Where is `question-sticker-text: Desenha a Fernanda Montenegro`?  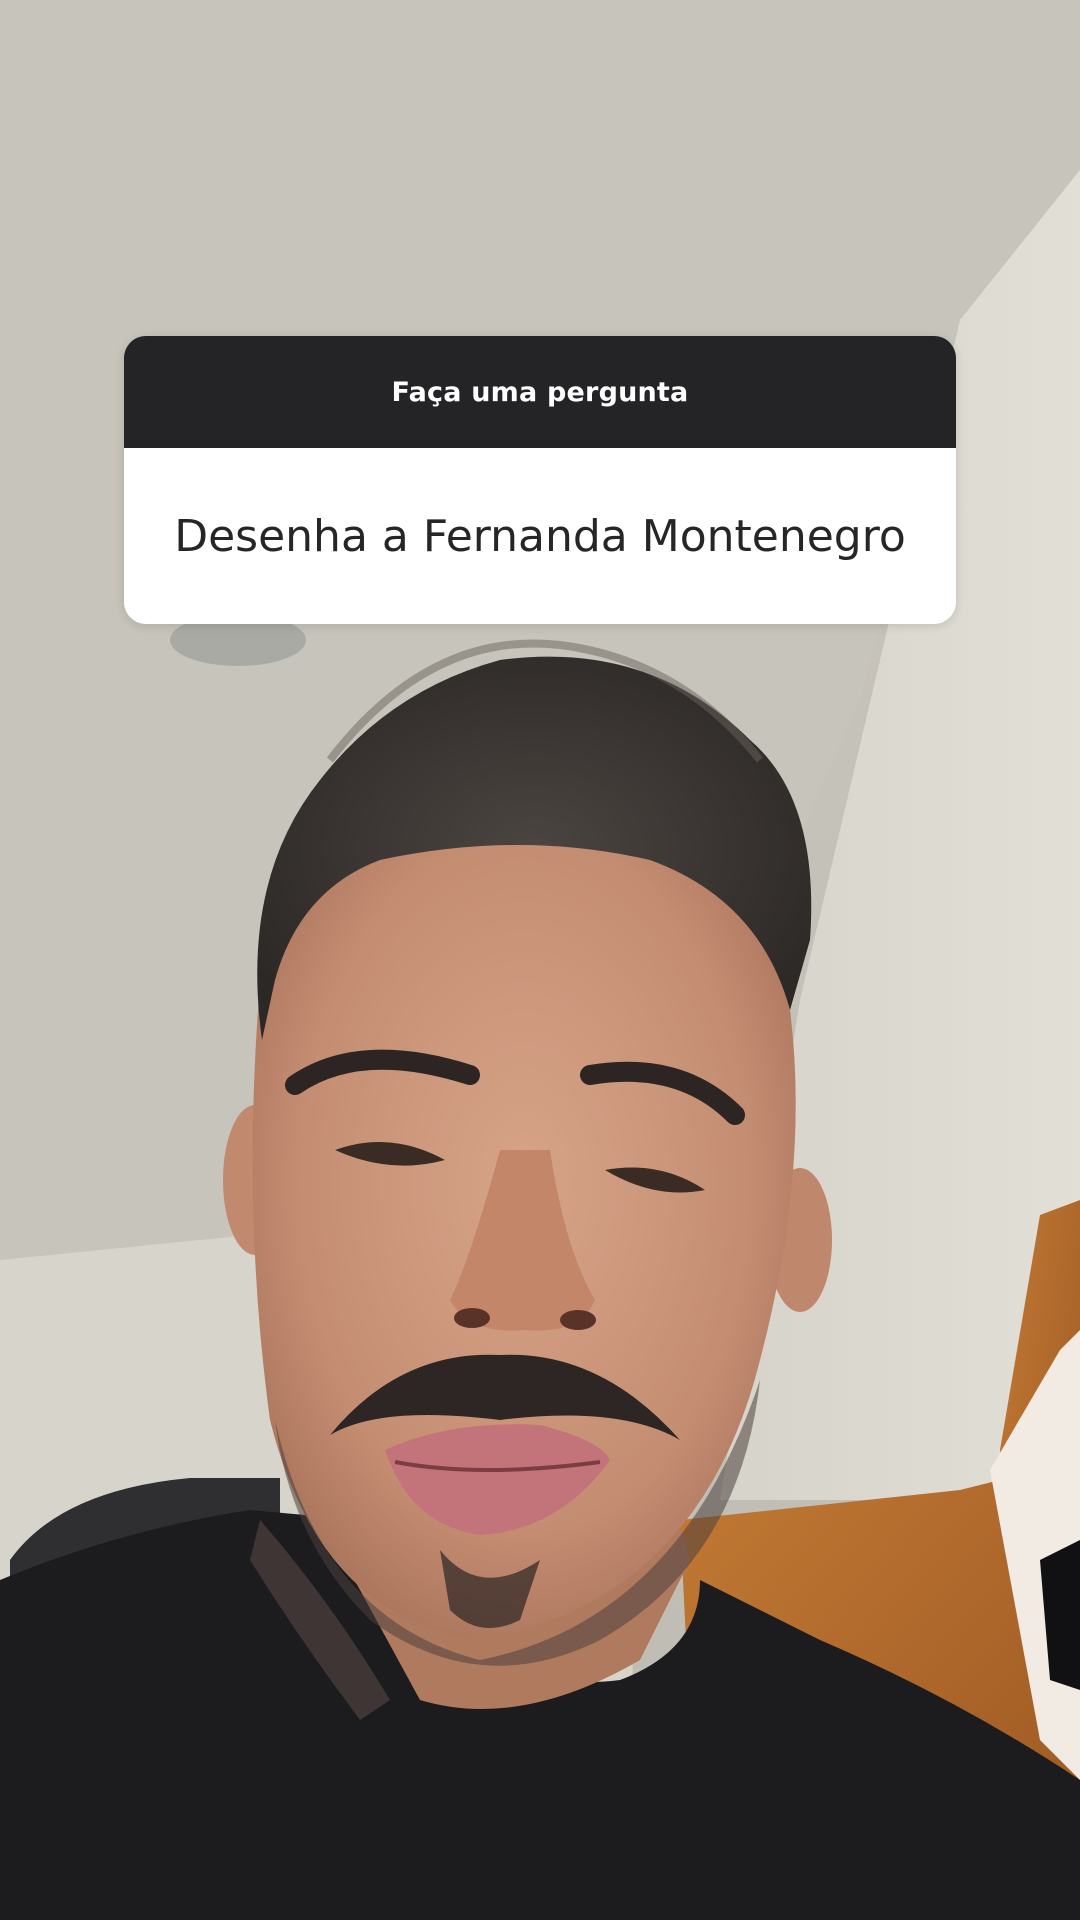 question-sticker-text: Desenha a Fernanda Montenegro is located at coordinates (540, 536).